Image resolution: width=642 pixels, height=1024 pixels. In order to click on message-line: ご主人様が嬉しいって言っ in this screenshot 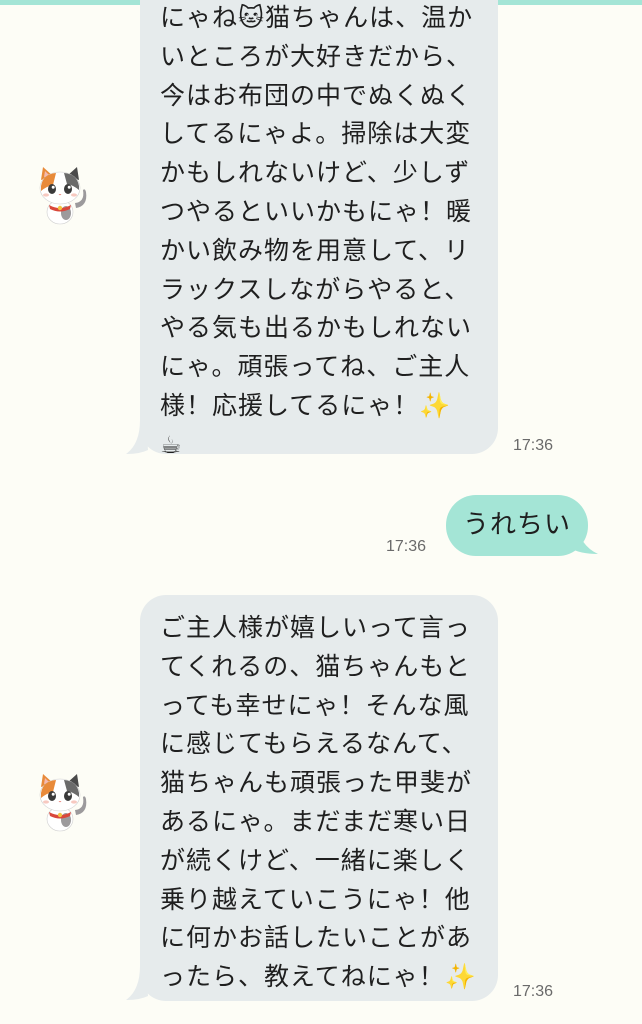, I will do `click(315, 627)`.